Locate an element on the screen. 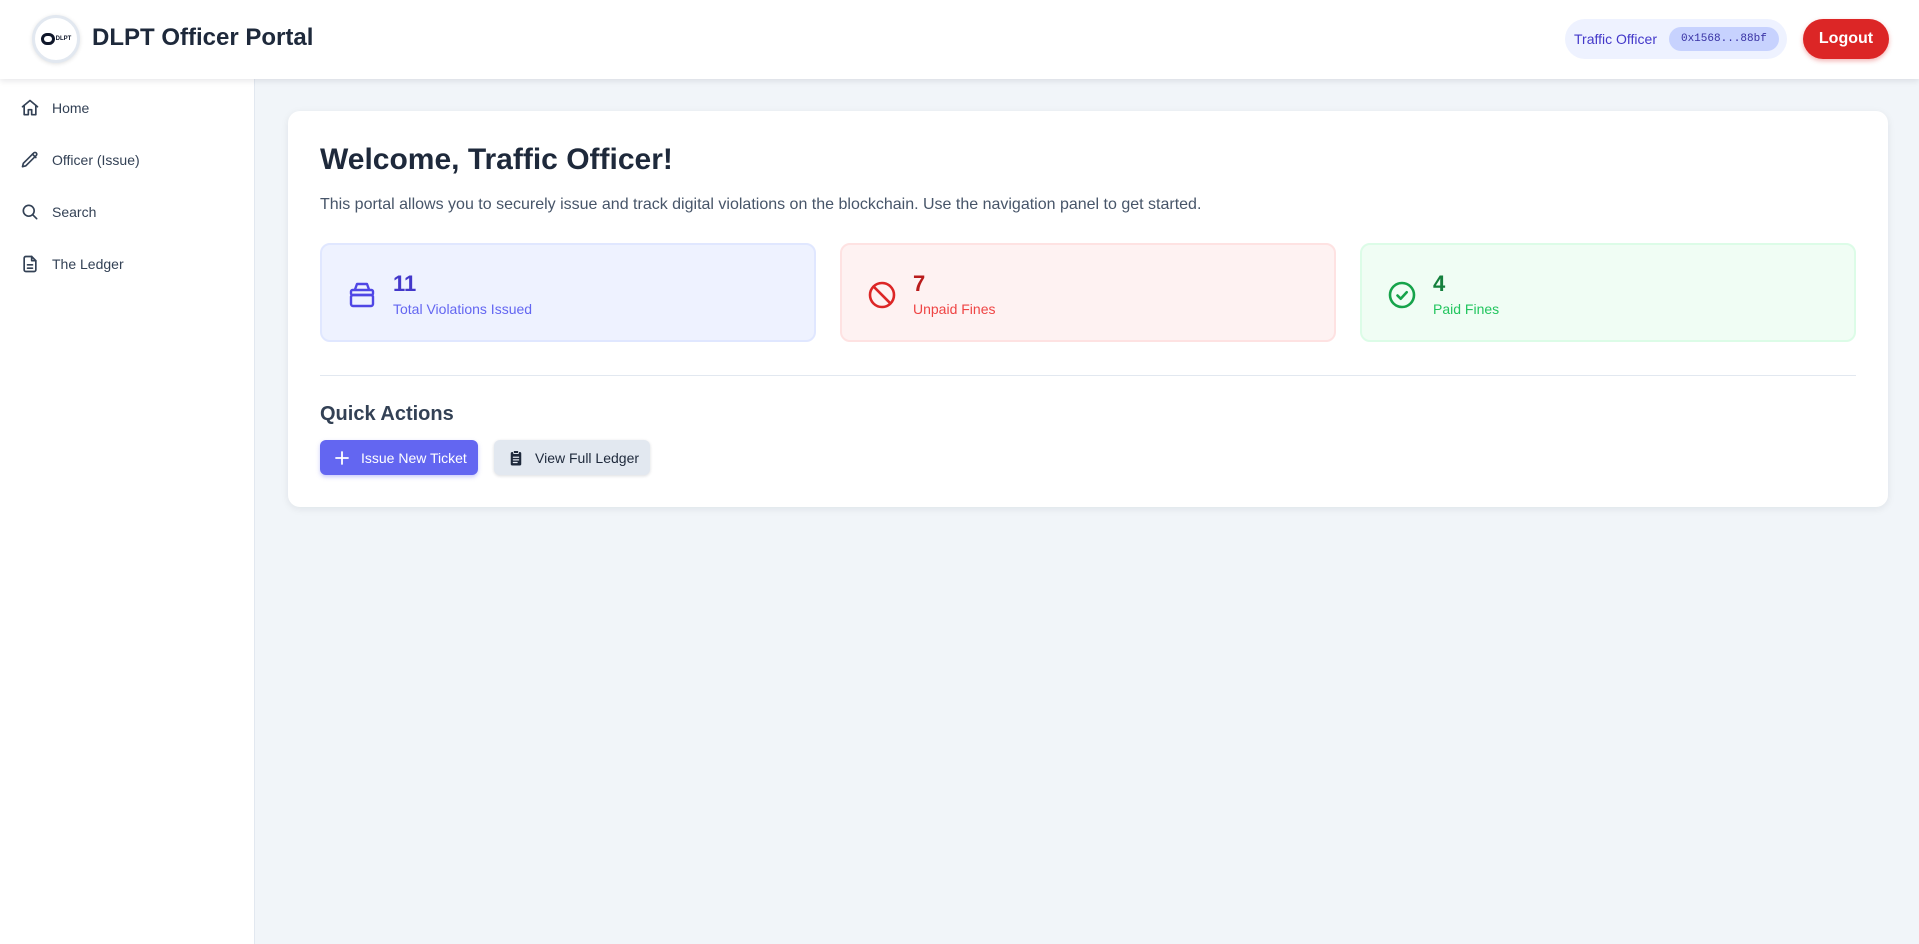  sidebar-item-label: Home is located at coordinates (71, 108).